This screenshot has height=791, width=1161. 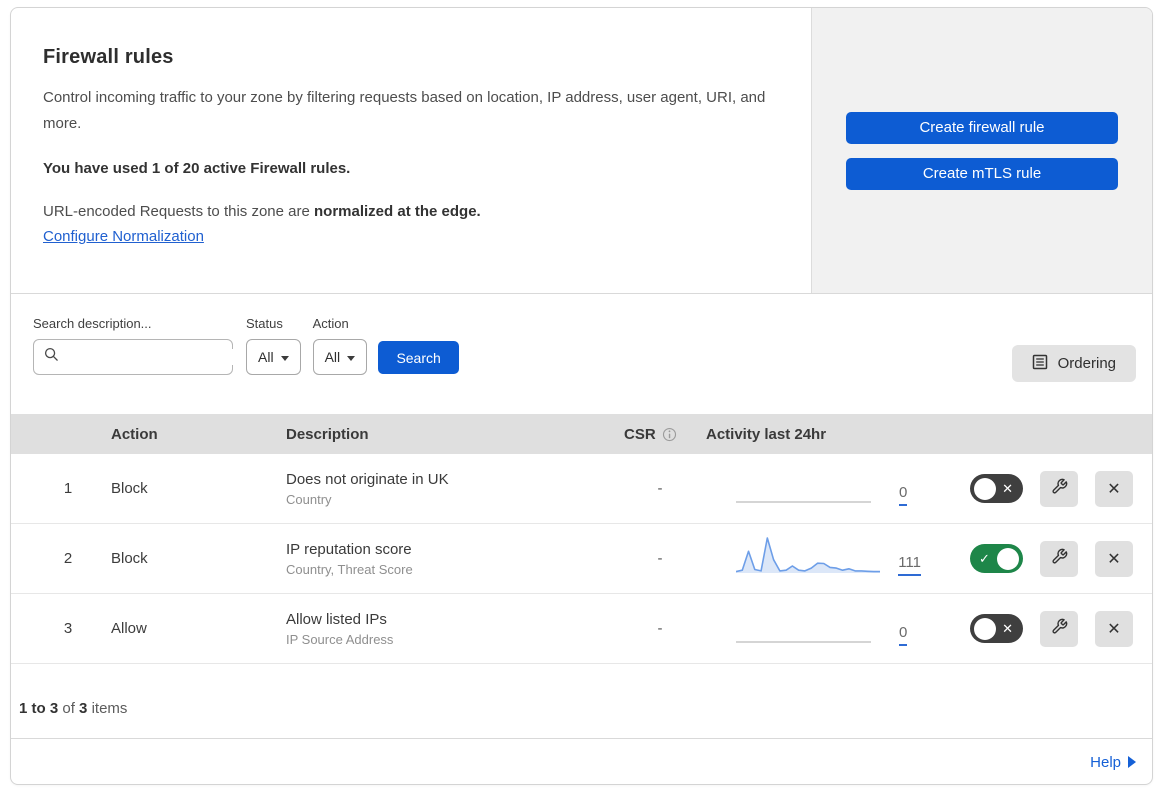 I want to click on search-icon, so click(x=51, y=357).